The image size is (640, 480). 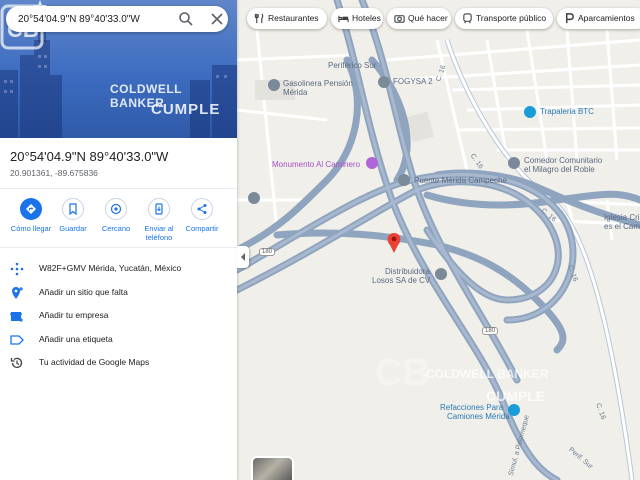 What do you see at coordinates (514, 163) in the screenshot?
I see `community-icon` at bounding box center [514, 163].